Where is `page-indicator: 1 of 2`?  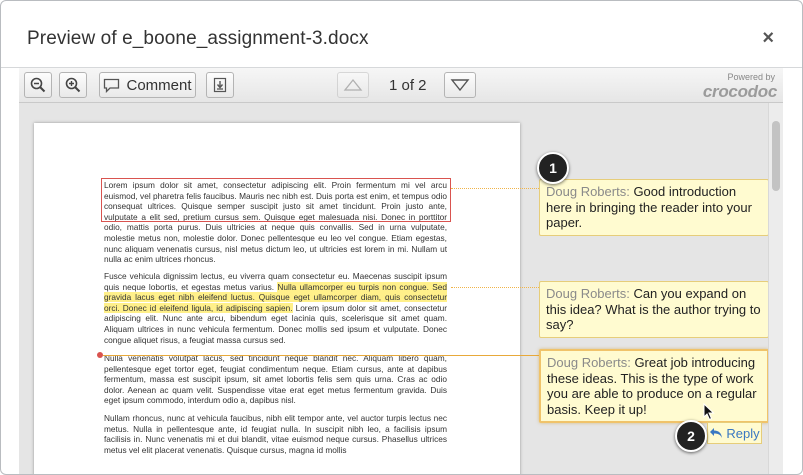 page-indicator: 1 of 2 is located at coordinates (408, 85).